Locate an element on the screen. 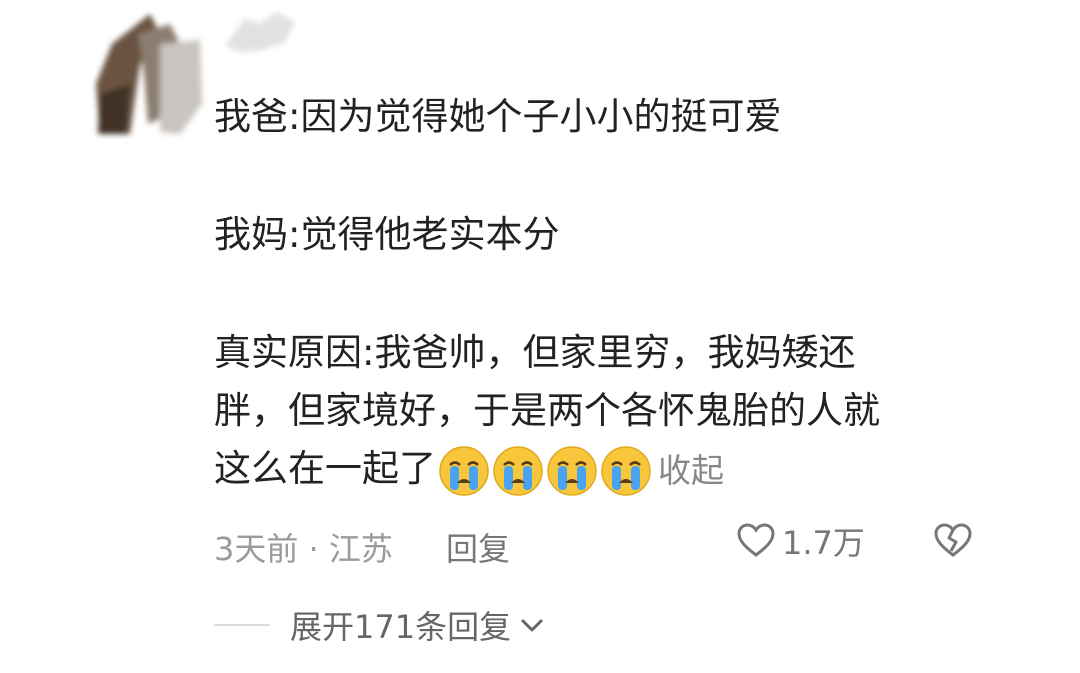 This screenshot has height=673, width=1080. reply-button: 回复 is located at coordinates (478, 547).